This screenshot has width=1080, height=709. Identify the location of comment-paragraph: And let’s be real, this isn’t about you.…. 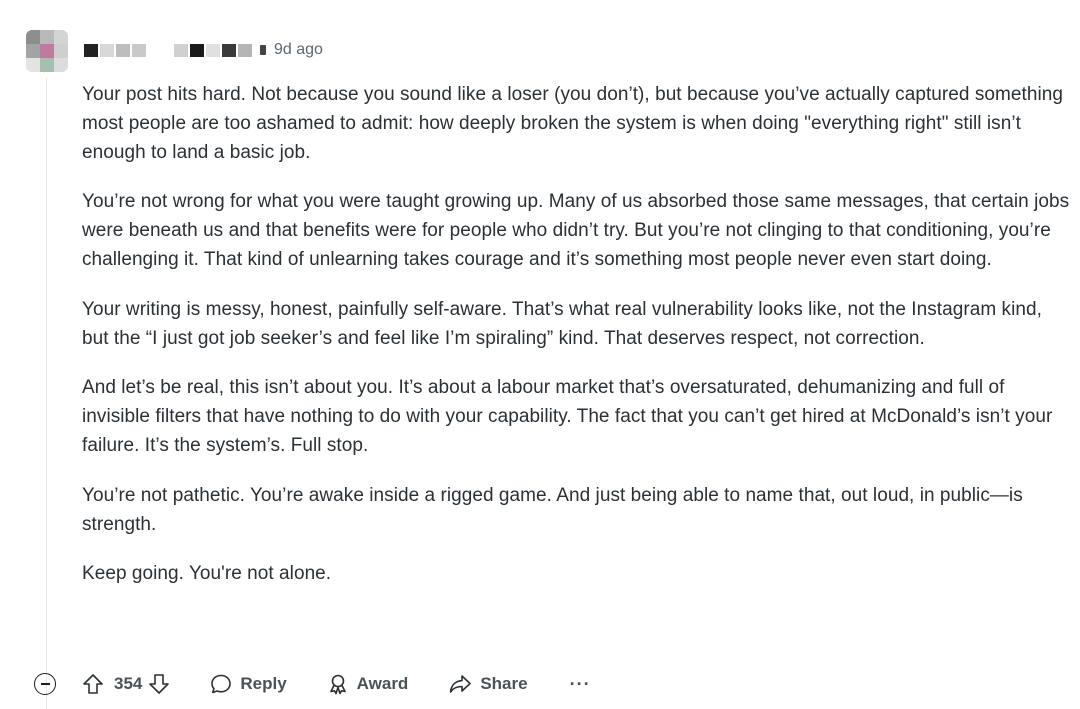
(567, 416).